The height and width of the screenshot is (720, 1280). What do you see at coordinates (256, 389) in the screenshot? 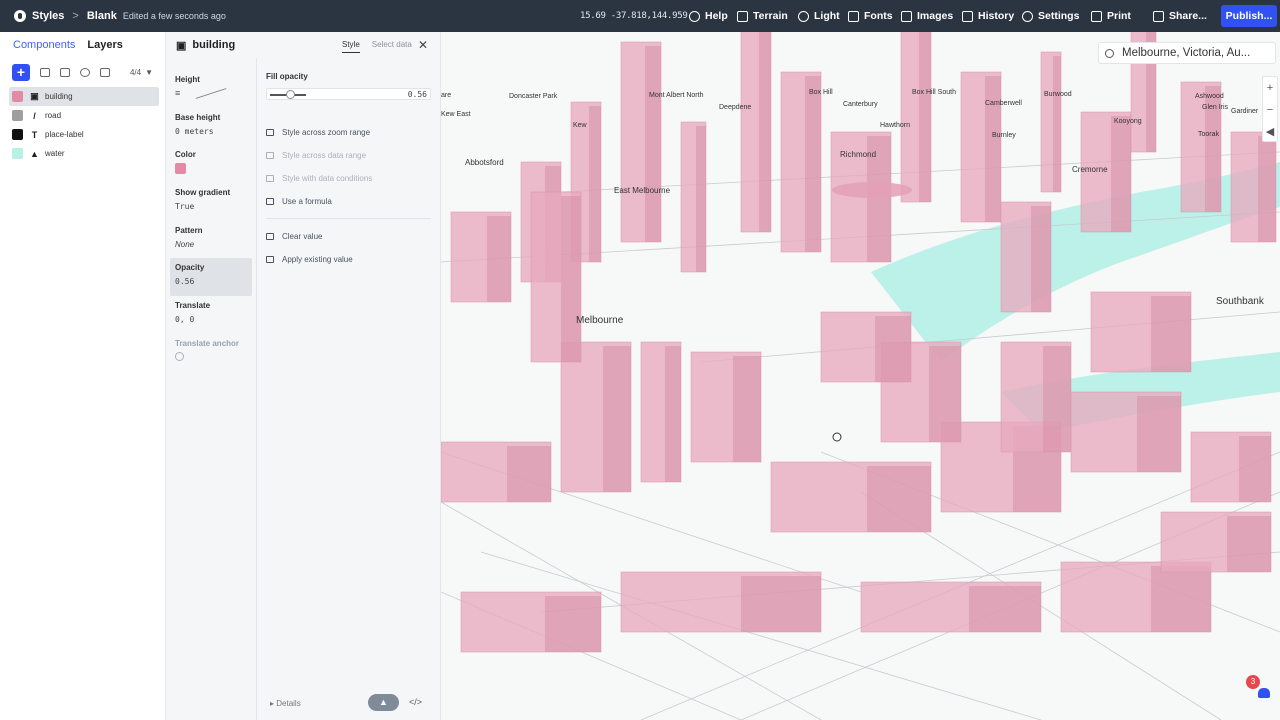
I see `properties-divider` at bounding box center [256, 389].